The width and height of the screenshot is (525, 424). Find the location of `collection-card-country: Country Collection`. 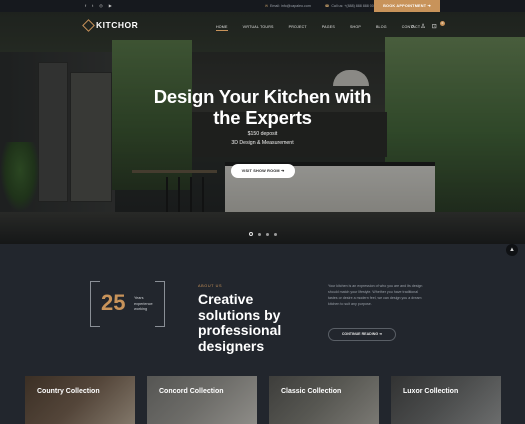

collection-card-country: Country Collection is located at coordinates (80, 400).